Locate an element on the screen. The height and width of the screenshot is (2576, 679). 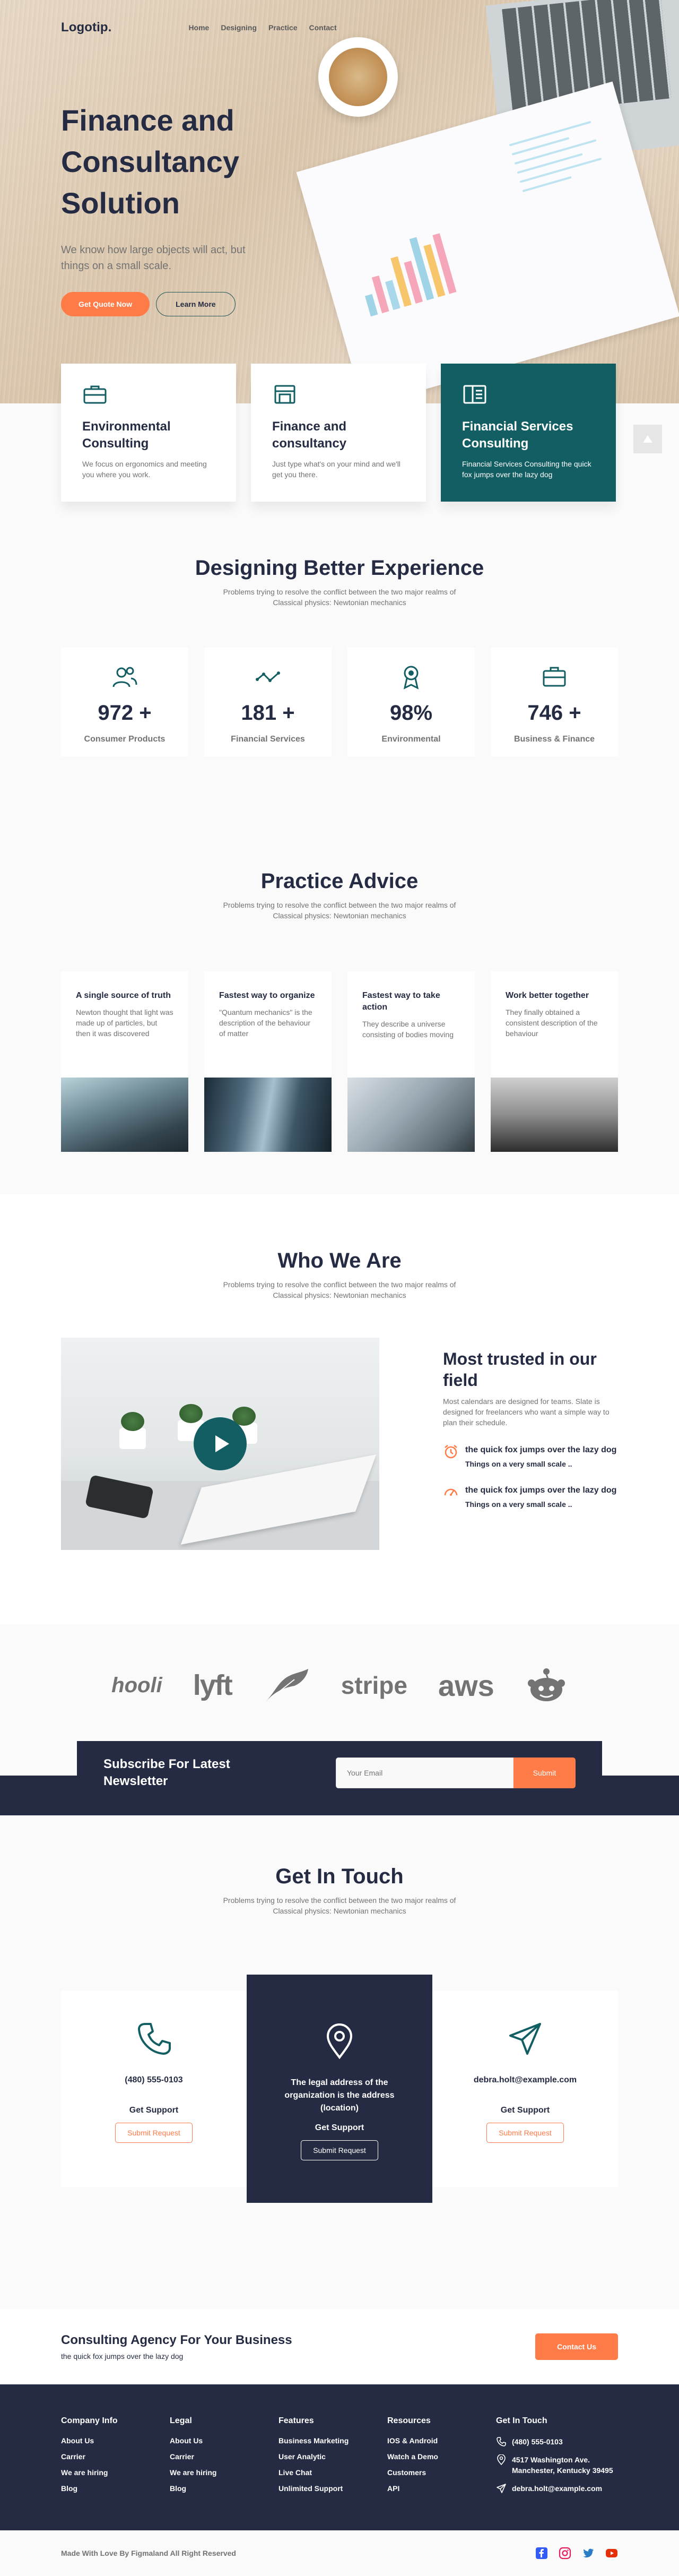
scroll-to-top-button is located at coordinates (647, 439).